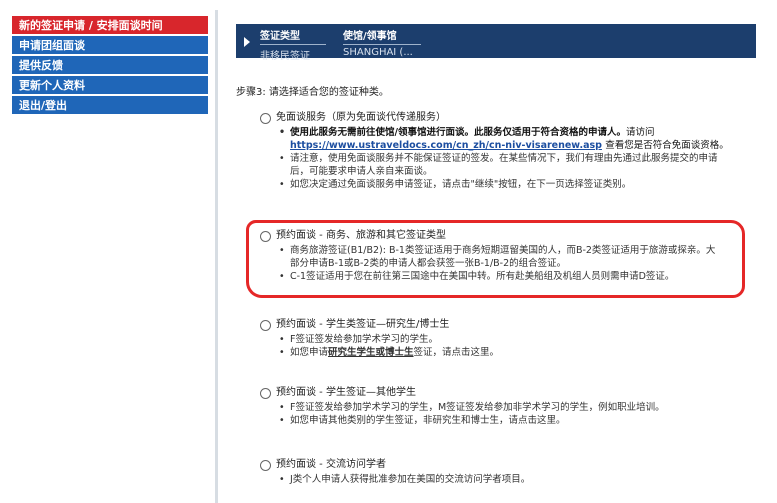 This screenshot has width=777, height=503. What do you see at coordinates (507, 479) in the screenshot?
I see `list-item: J类个人申请人获得批准参加在美国的交流访问学者项目。` at bounding box center [507, 479].